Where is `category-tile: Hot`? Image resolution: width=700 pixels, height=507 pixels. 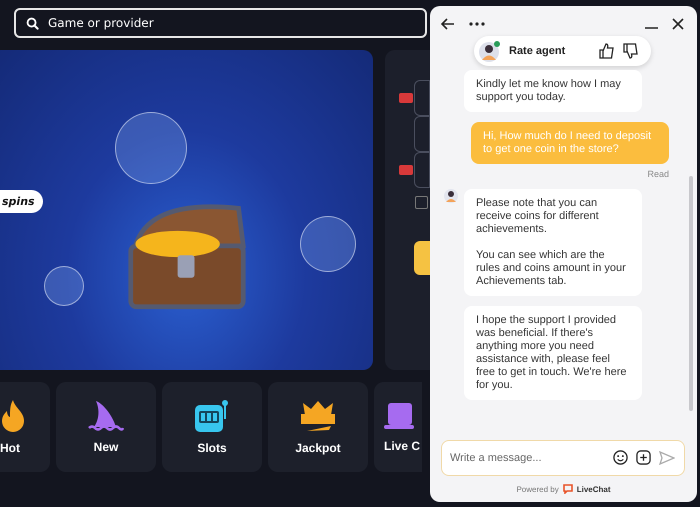
category-tile: Hot is located at coordinates (25, 427).